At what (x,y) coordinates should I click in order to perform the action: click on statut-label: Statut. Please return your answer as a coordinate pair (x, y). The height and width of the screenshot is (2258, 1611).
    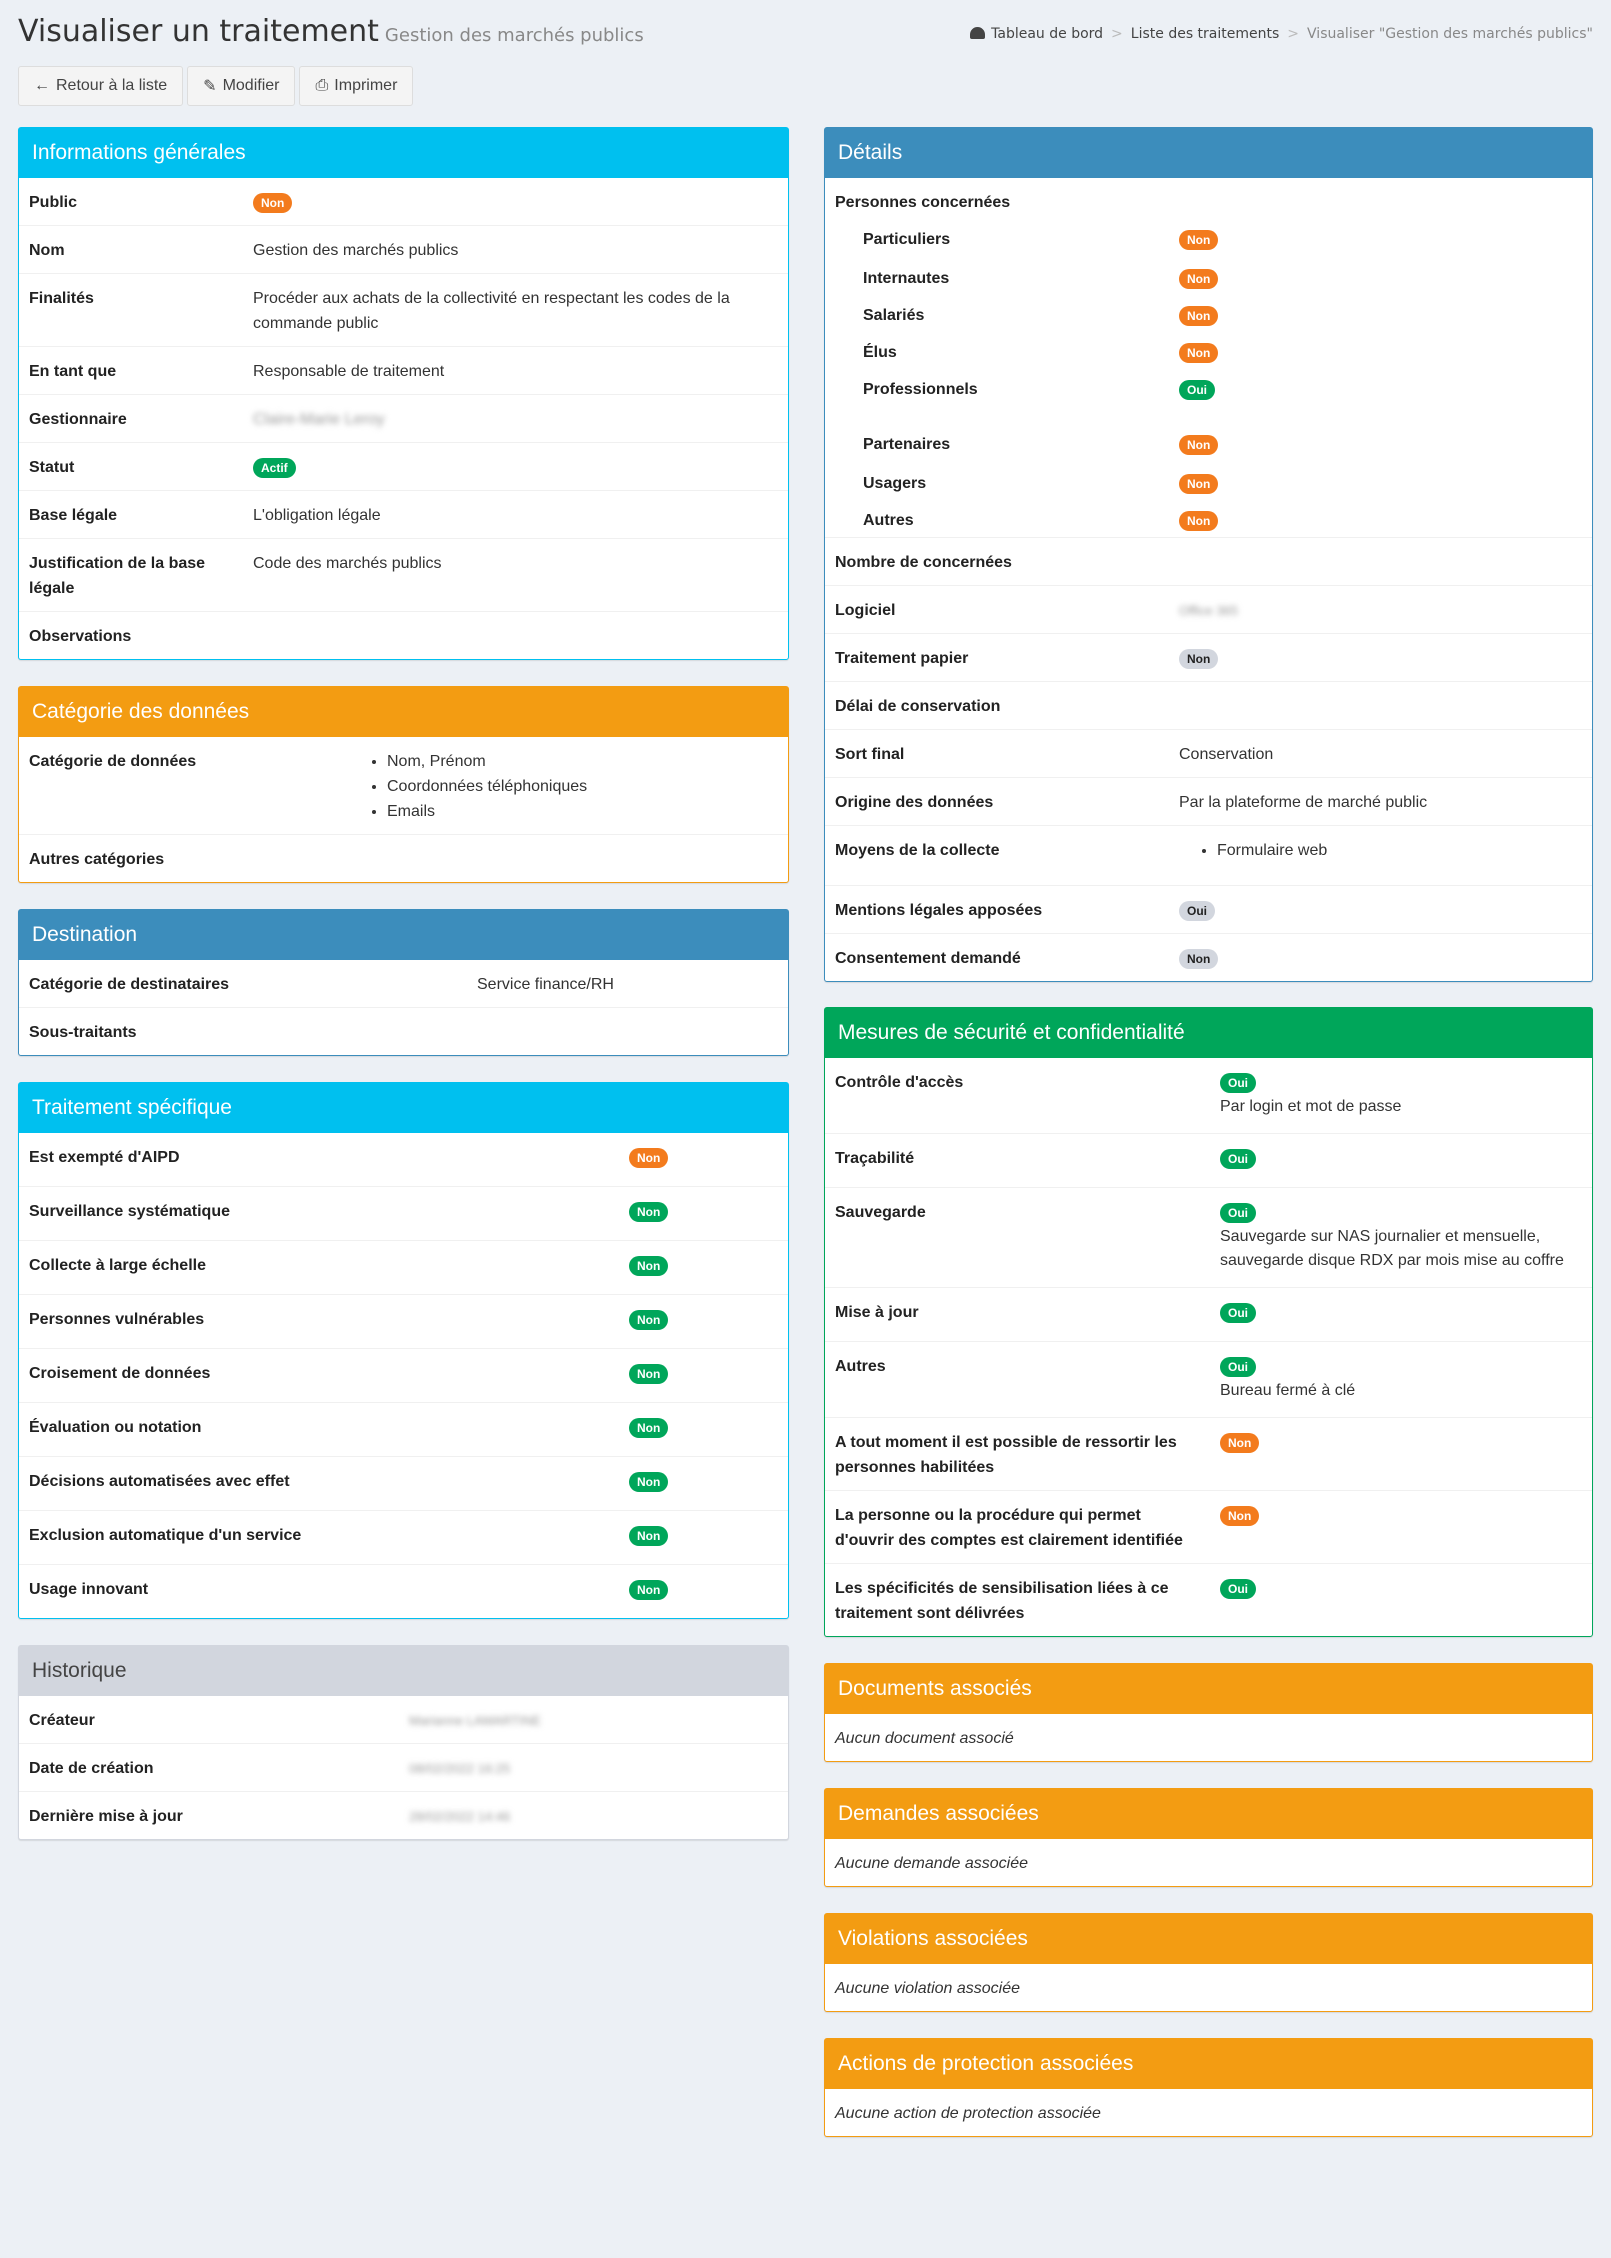
    Looking at the image, I should click on (131, 466).